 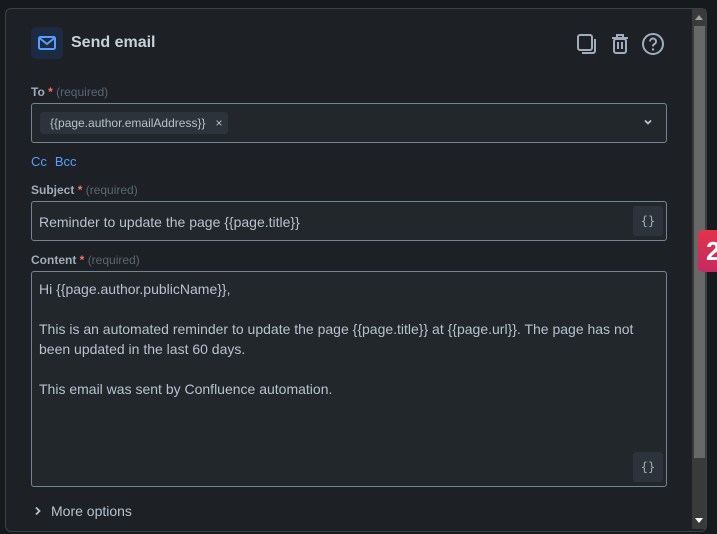 What do you see at coordinates (648, 122) in the screenshot?
I see `chevron-down-icon` at bounding box center [648, 122].